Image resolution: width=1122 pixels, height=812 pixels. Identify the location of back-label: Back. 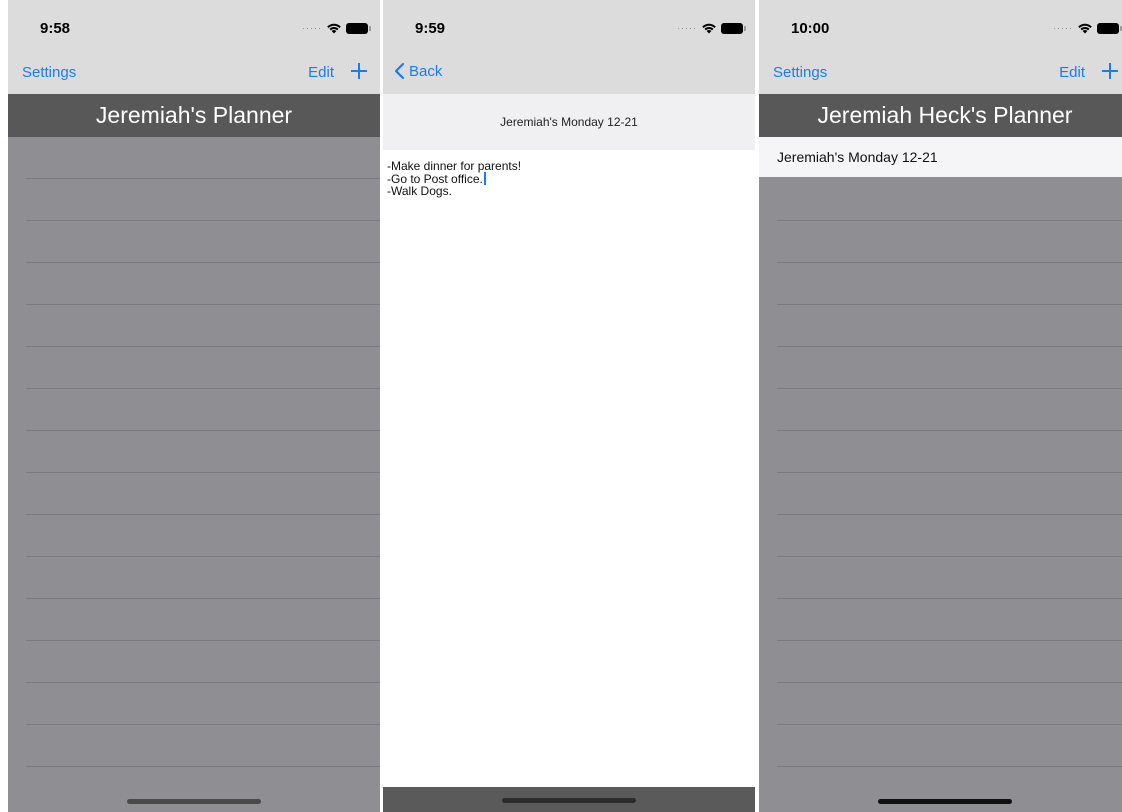
(426, 71).